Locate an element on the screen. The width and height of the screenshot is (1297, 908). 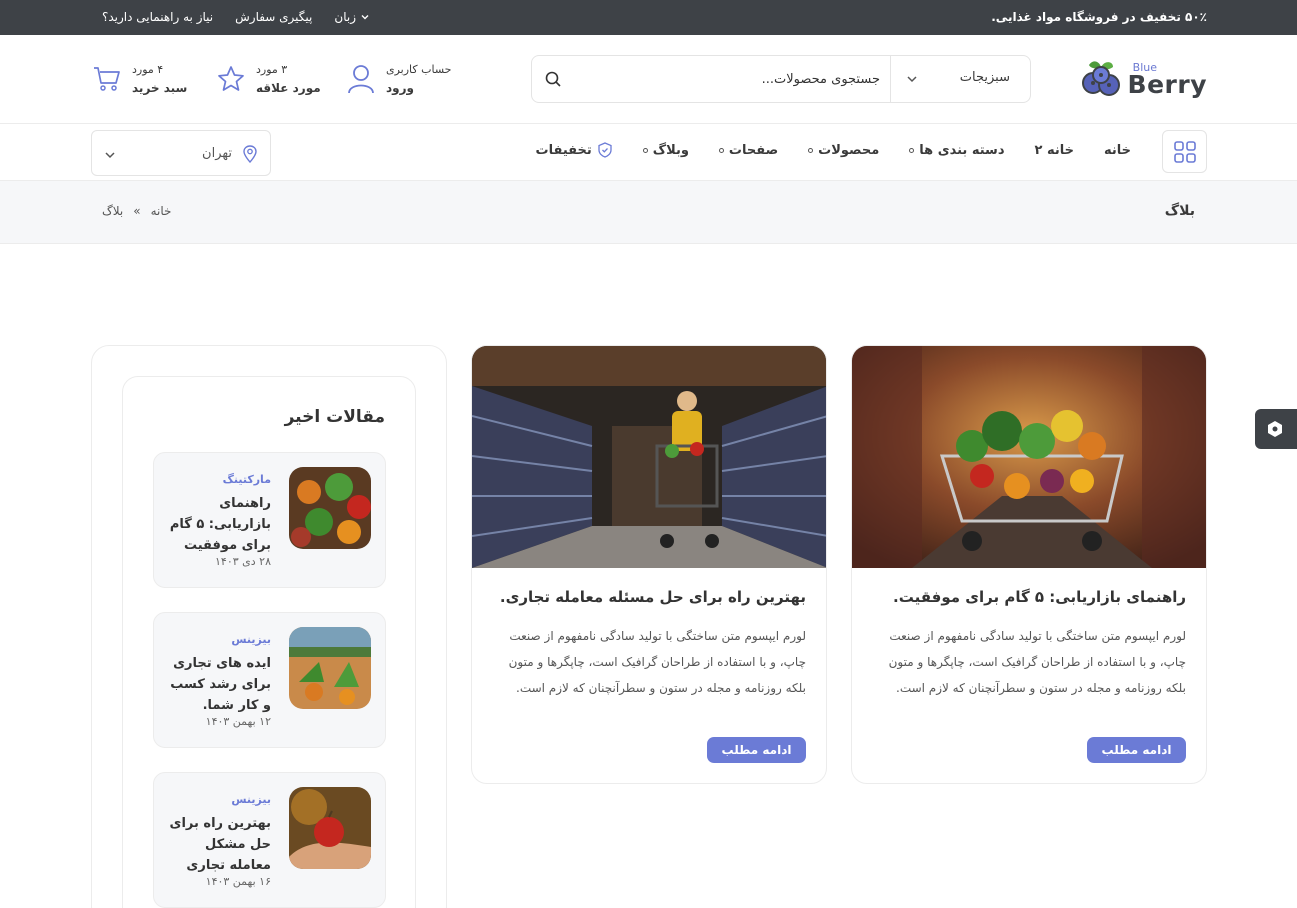
grid-icon is located at coordinates (1185, 152).